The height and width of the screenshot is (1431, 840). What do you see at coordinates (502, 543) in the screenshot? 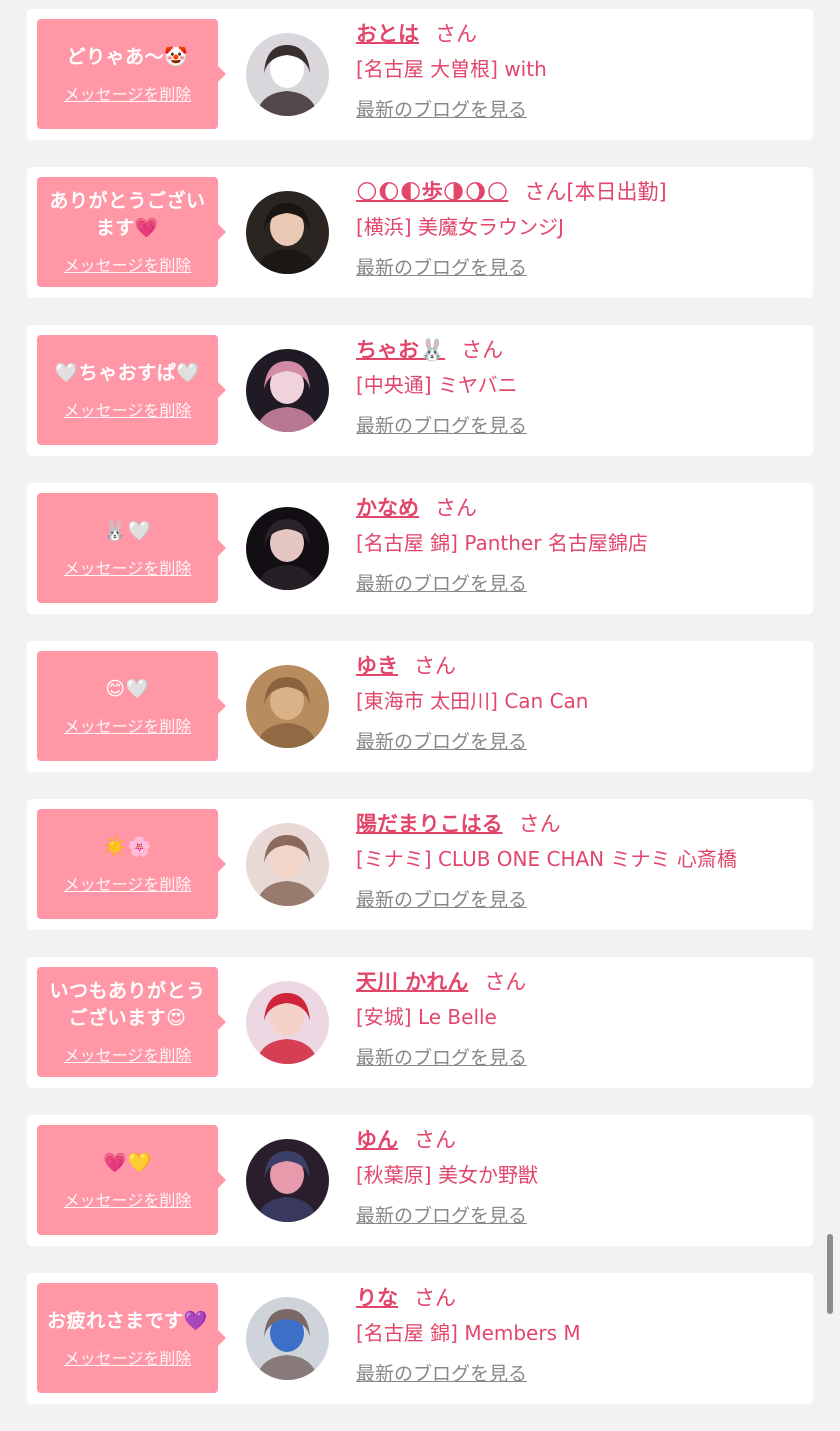
I see `shop-name: [名古屋 錦] Panther 名古屋錦店` at bounding box center [502, 543].